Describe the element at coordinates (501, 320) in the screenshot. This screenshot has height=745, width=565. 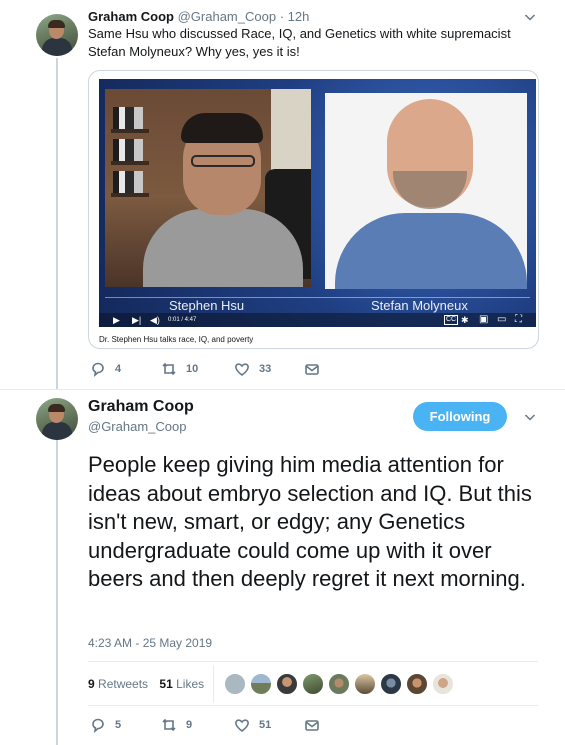
I see `theater-icon: ▭` at that location.